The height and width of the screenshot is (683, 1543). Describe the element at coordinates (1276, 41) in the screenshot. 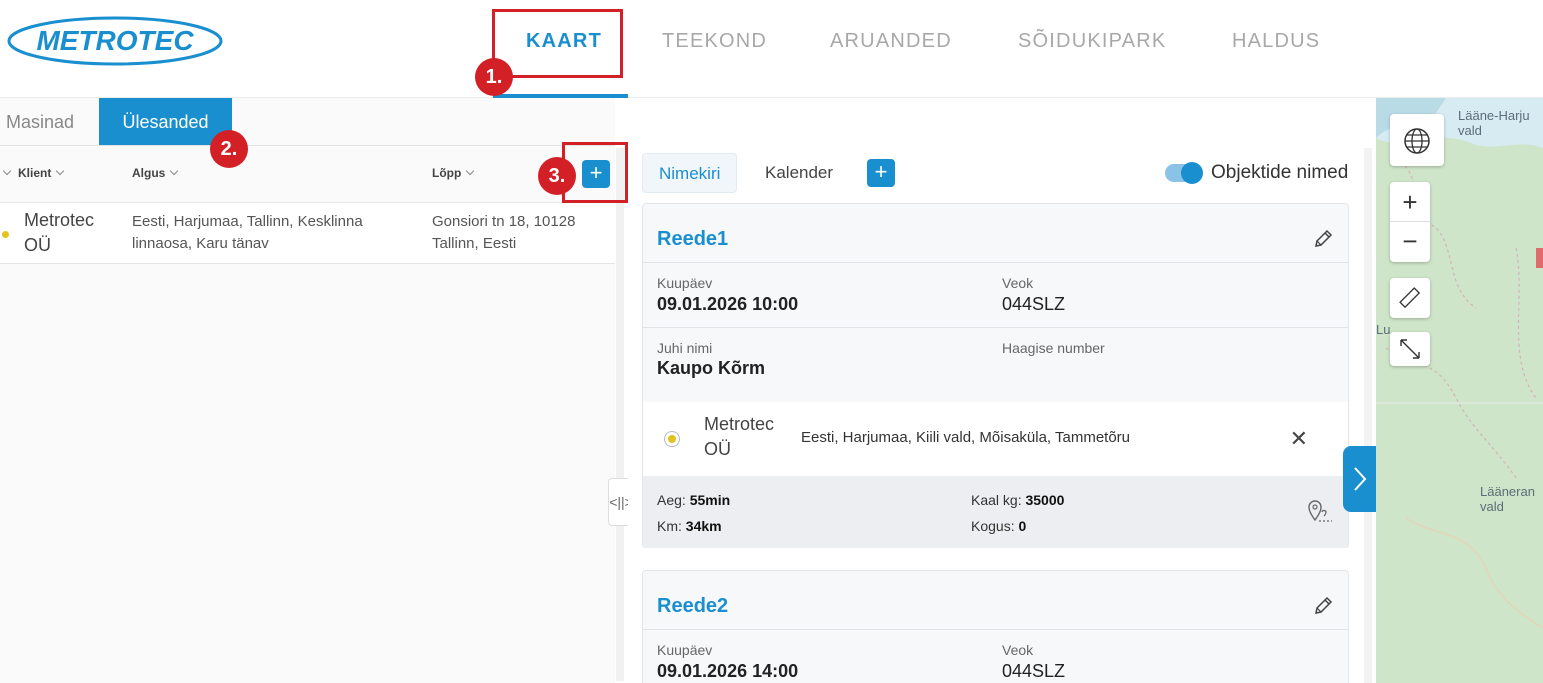

I see `nav-tab-haldus: HALDUS` at that location.